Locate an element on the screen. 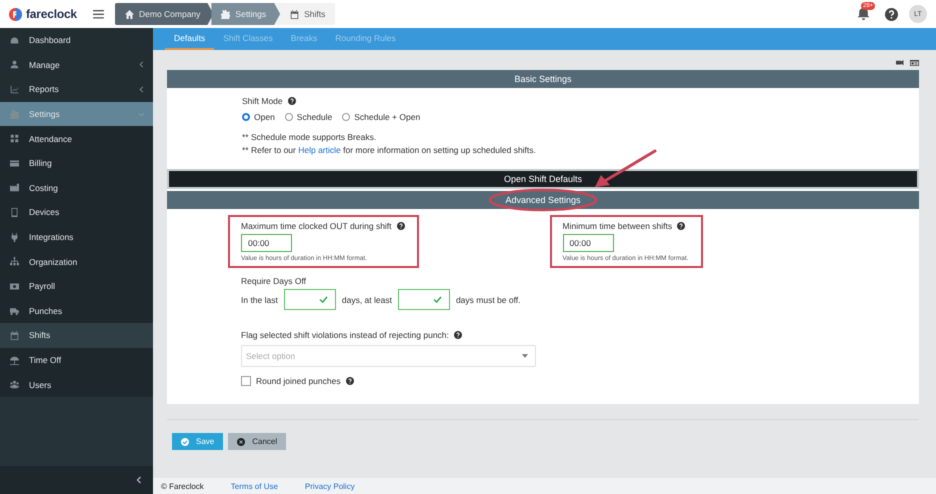 The height and width of the screenshot is (494, 936). breadcrumb-item: Demo Company is located at coordinates (164, 14).